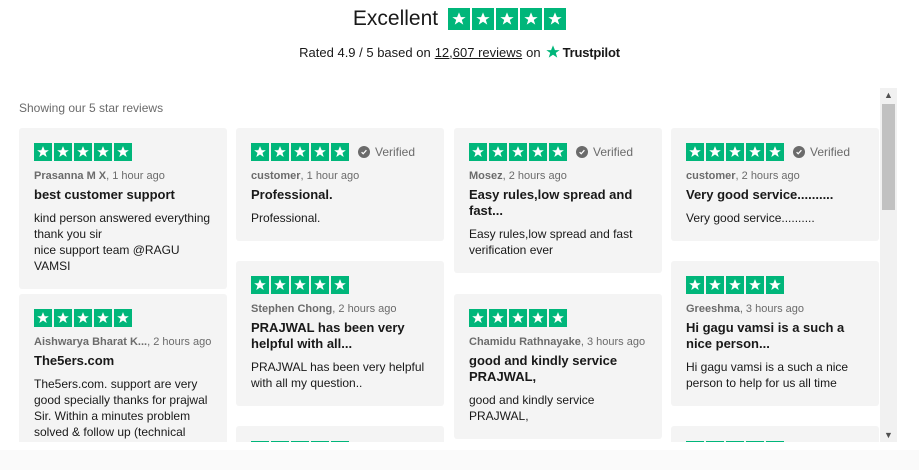  I want to click on scroll-up-icon: ▲, so click(888, 95).